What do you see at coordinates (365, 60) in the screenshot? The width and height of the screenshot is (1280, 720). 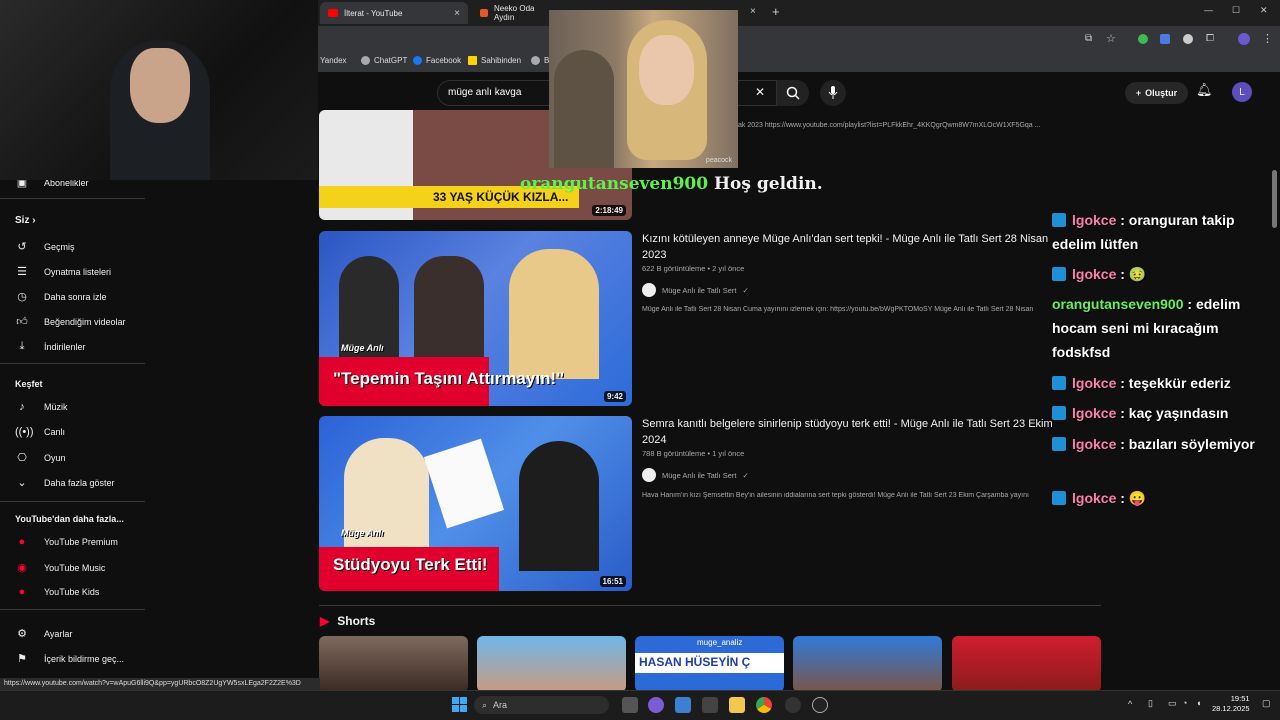 I see `chatgpt-icon` at bounding box center [365, 60].